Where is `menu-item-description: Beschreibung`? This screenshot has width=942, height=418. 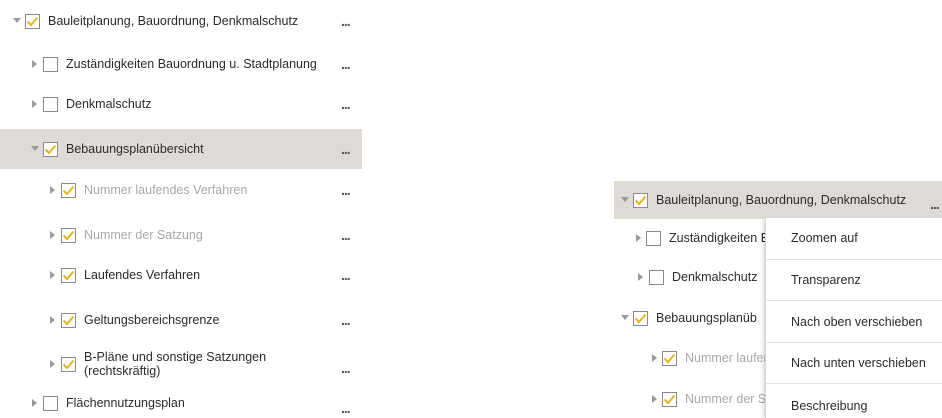 menu-item-description: Beschreibung is located at coordinates (829, 406).